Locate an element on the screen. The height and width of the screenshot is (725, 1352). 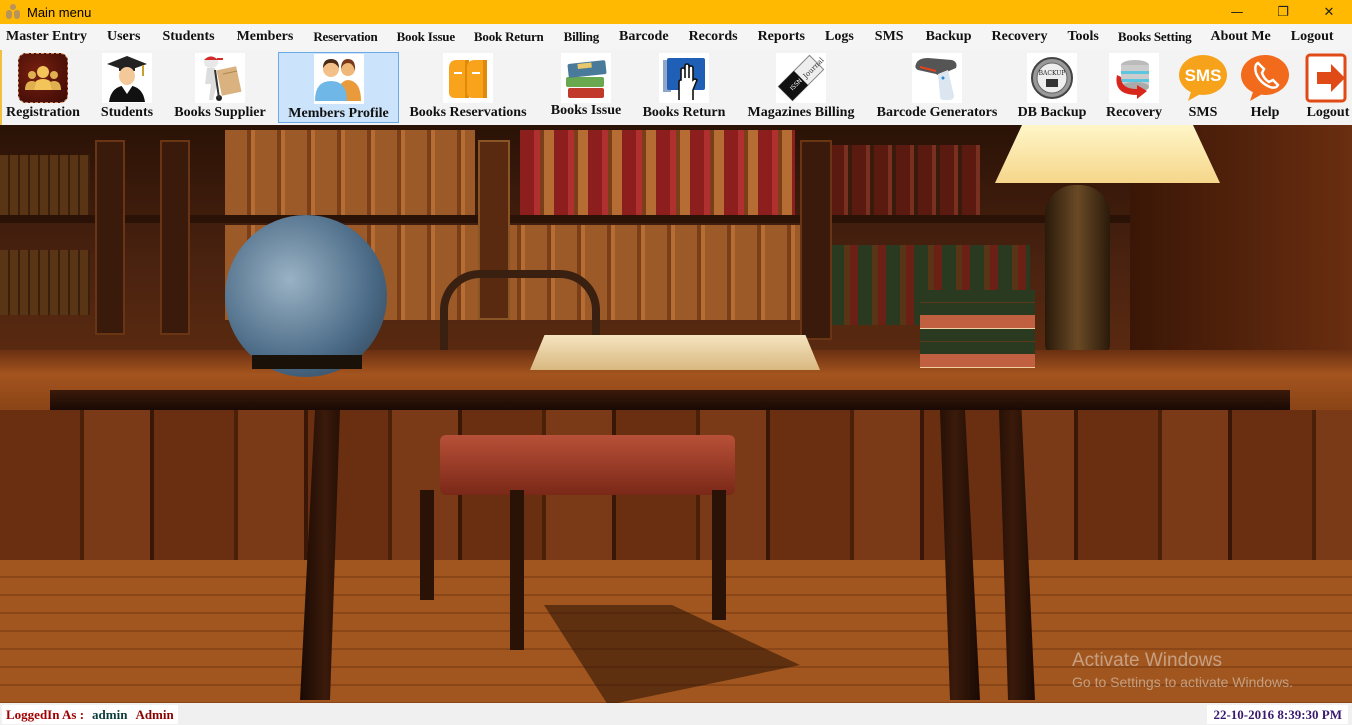
minimize-button: — is located at coordinates (1237, 12).